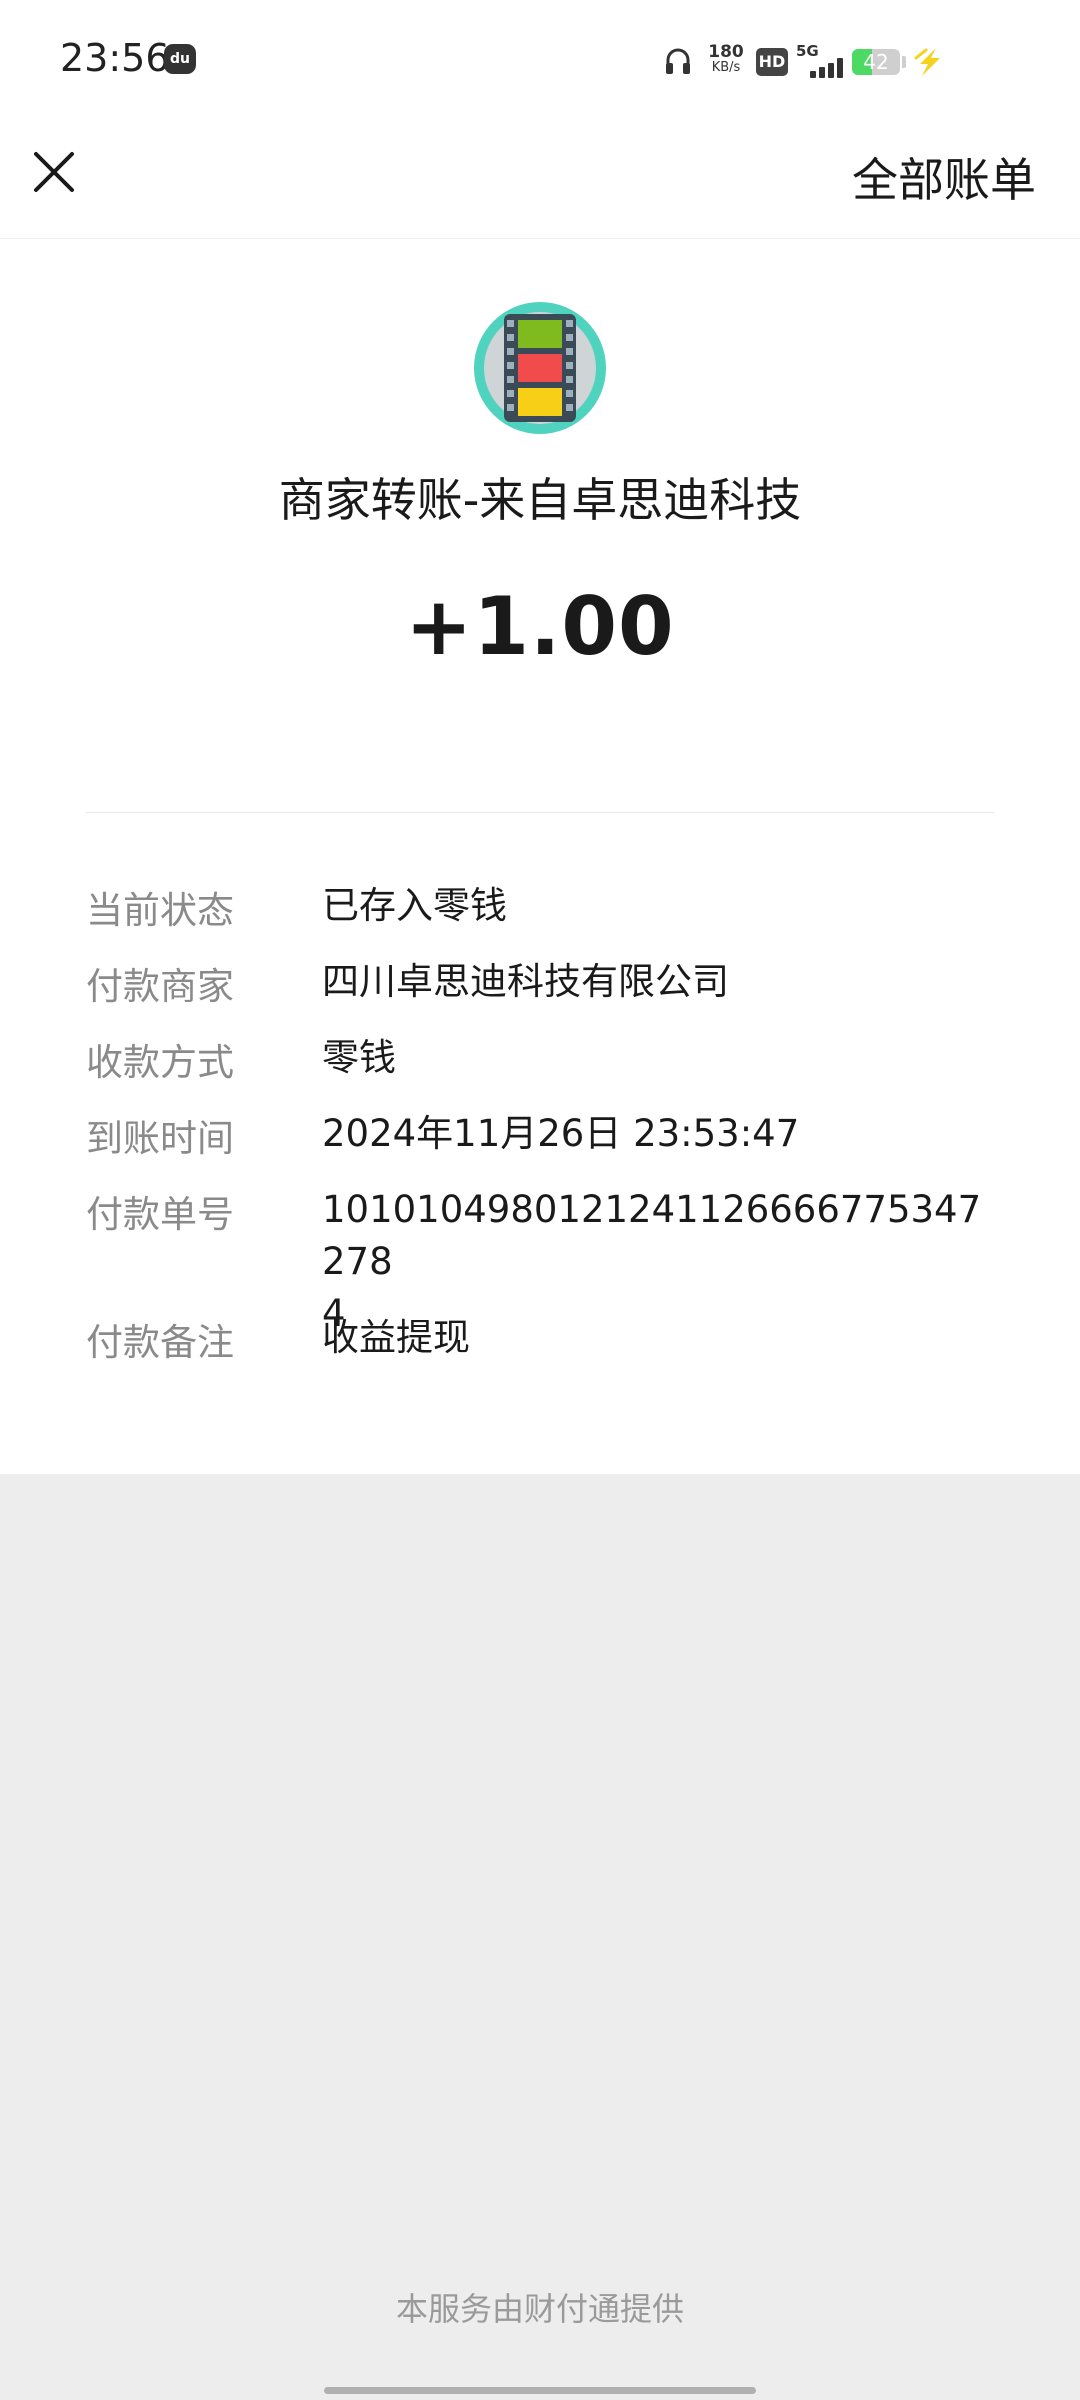 This screenshot has height=2400, width=1080. I want to click on network-speed: 180 KB/s, so click(726, 60).